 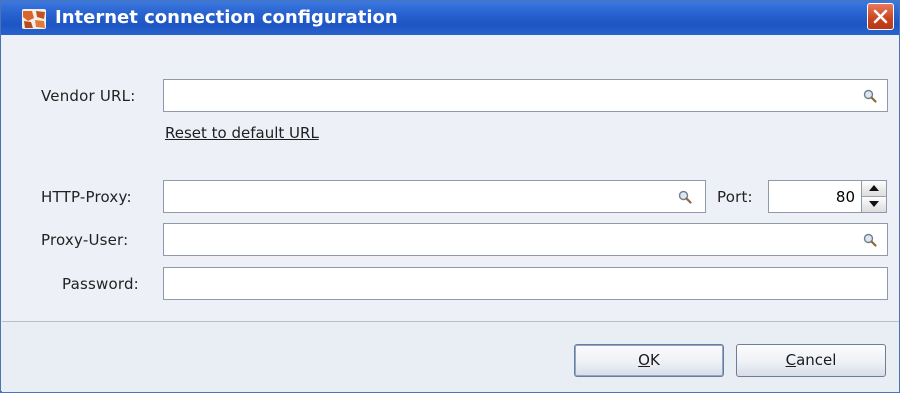 I want to click on close-button, so click(x=880, y=16).